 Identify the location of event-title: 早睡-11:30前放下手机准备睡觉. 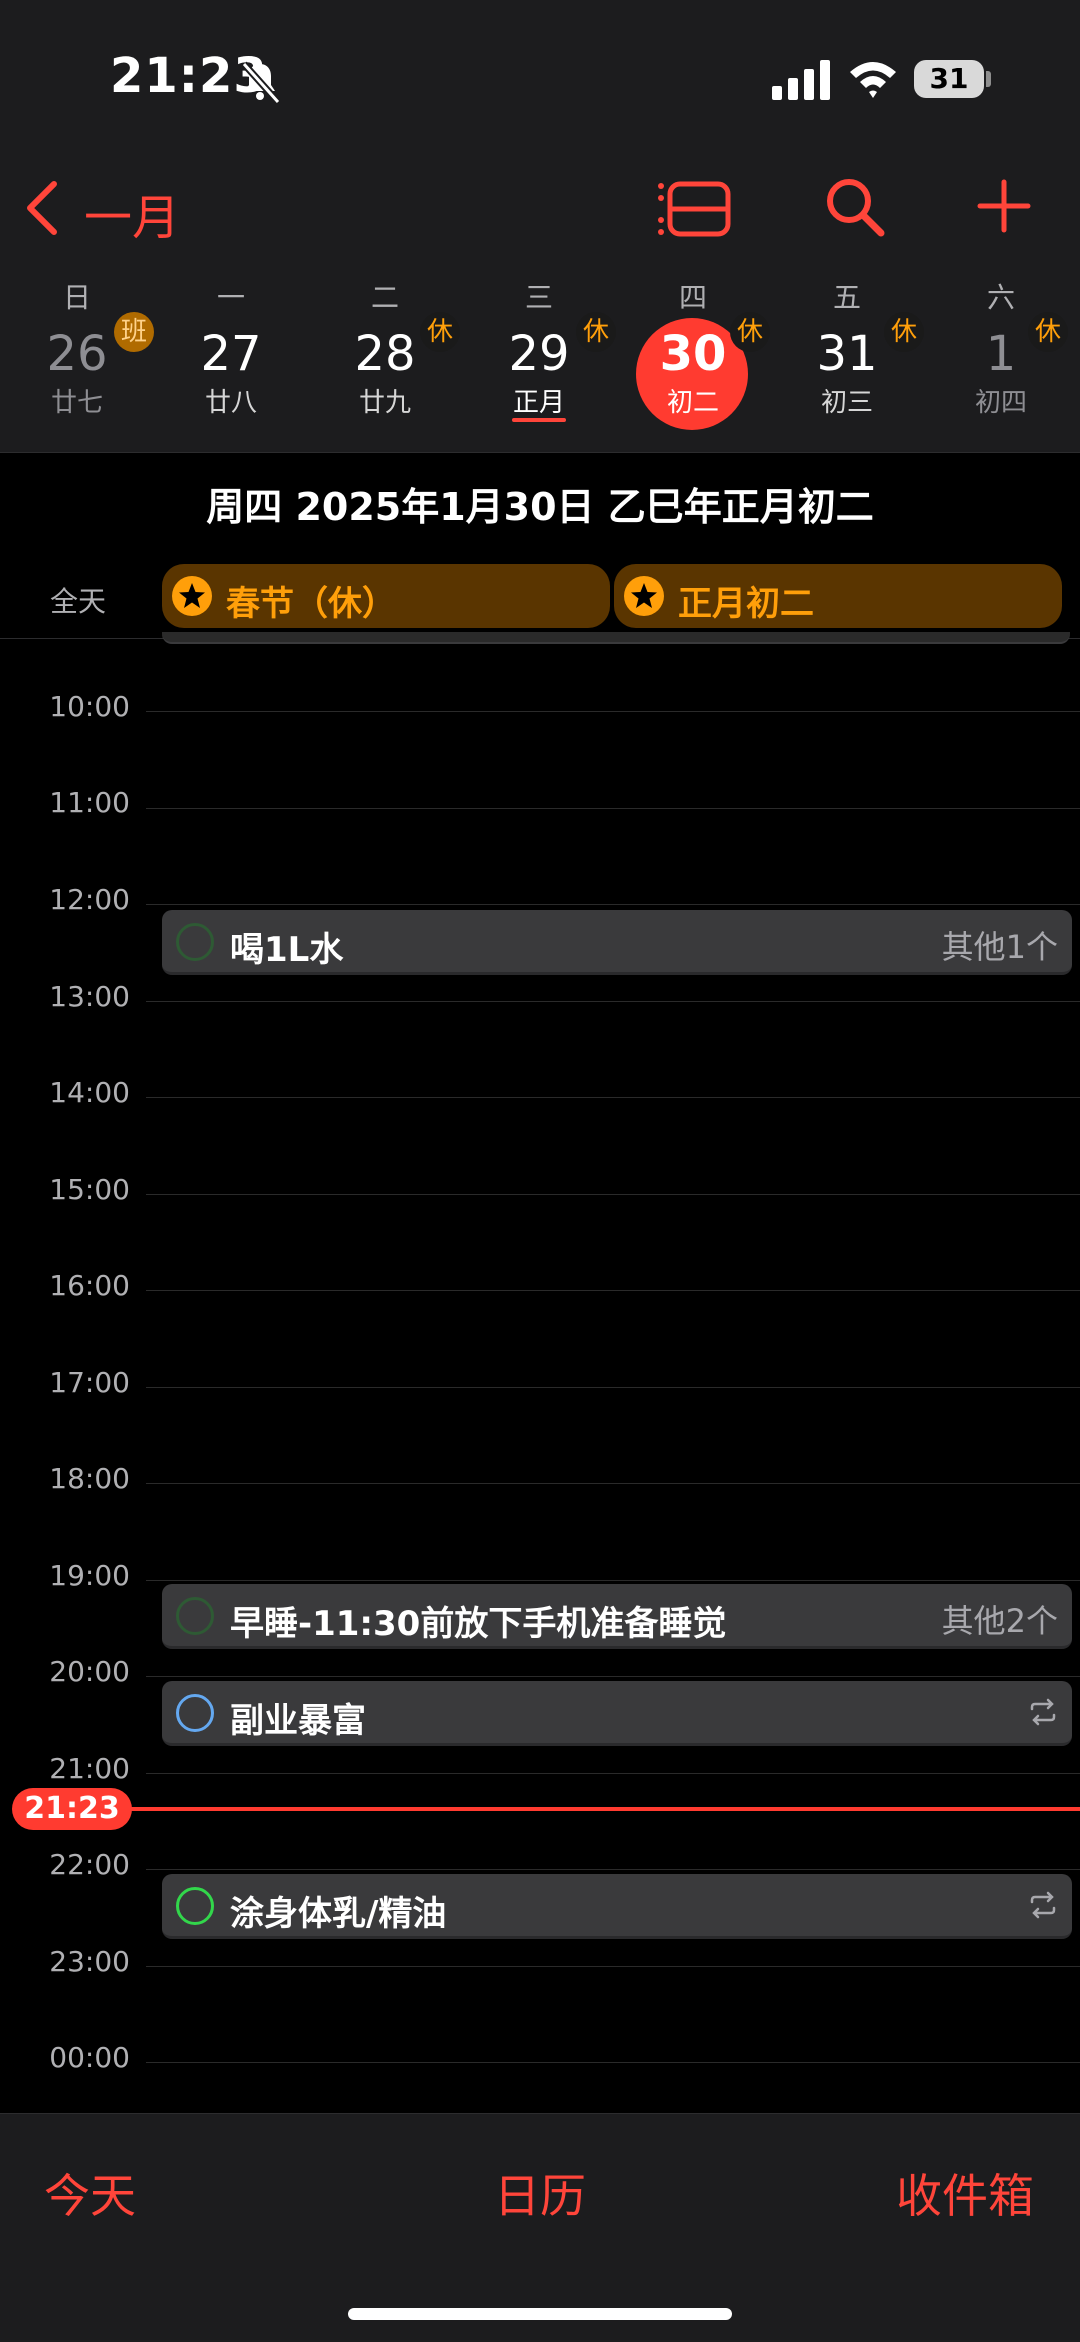
(478, 1624).